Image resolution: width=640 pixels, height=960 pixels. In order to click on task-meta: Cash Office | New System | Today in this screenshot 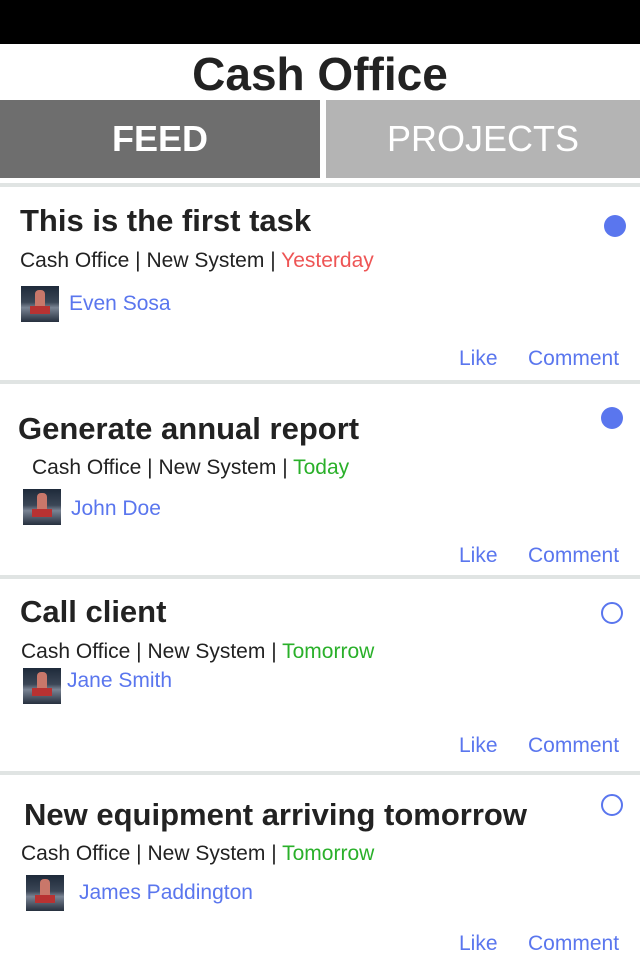, I will do `click(190, 468)`.